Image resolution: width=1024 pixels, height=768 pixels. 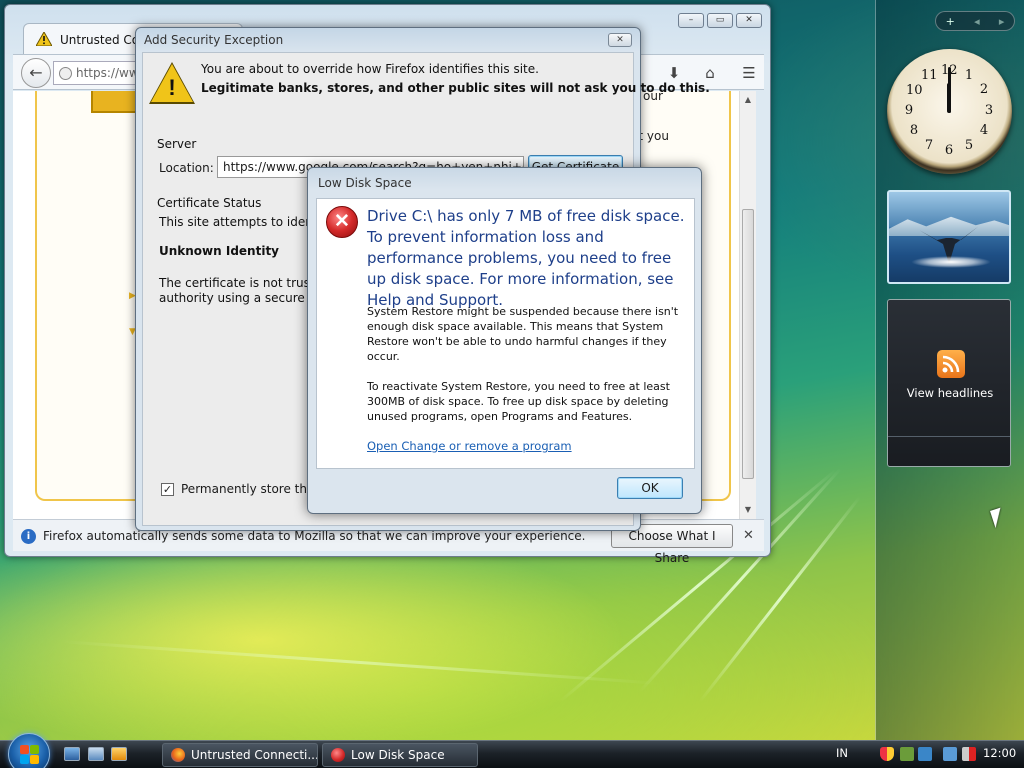 What do you see at coordinates (748, 509) in the screenshot?
I see `scroll-down-icon: ▼` at bounding box center [748, 509].